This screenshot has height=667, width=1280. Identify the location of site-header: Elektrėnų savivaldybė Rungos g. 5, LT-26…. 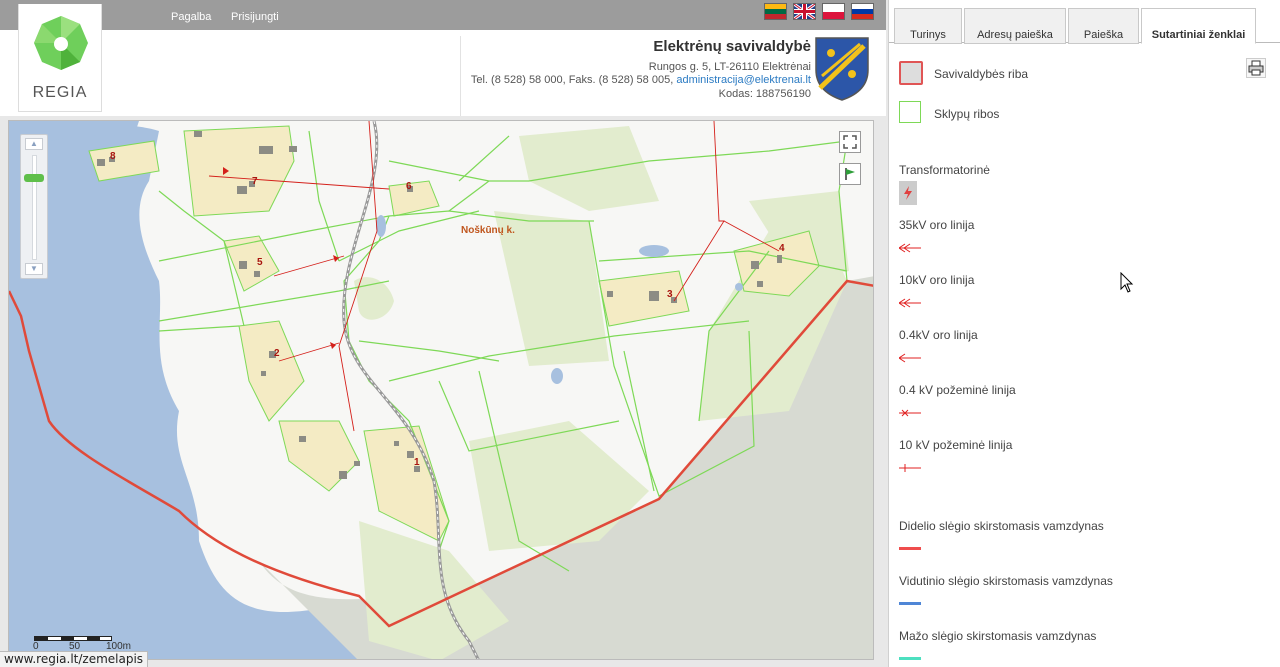
(443, 73).